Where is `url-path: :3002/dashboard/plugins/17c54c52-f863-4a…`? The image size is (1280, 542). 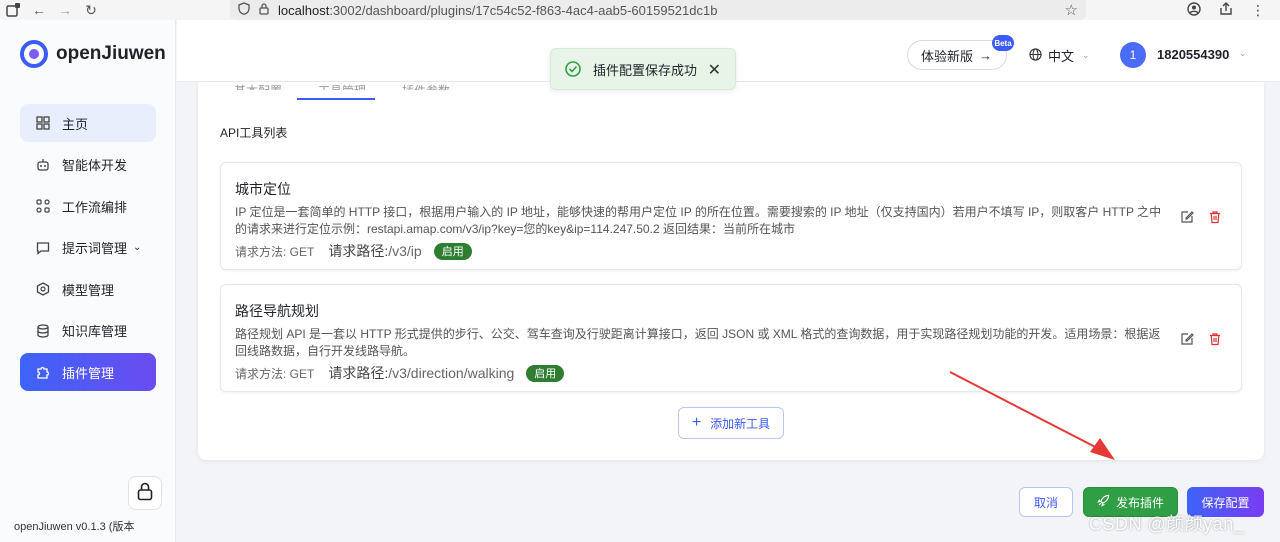 url-path: :3002/dashboard/plugins/17c54c52-f863-4a… is located at coordinates (523, 10).